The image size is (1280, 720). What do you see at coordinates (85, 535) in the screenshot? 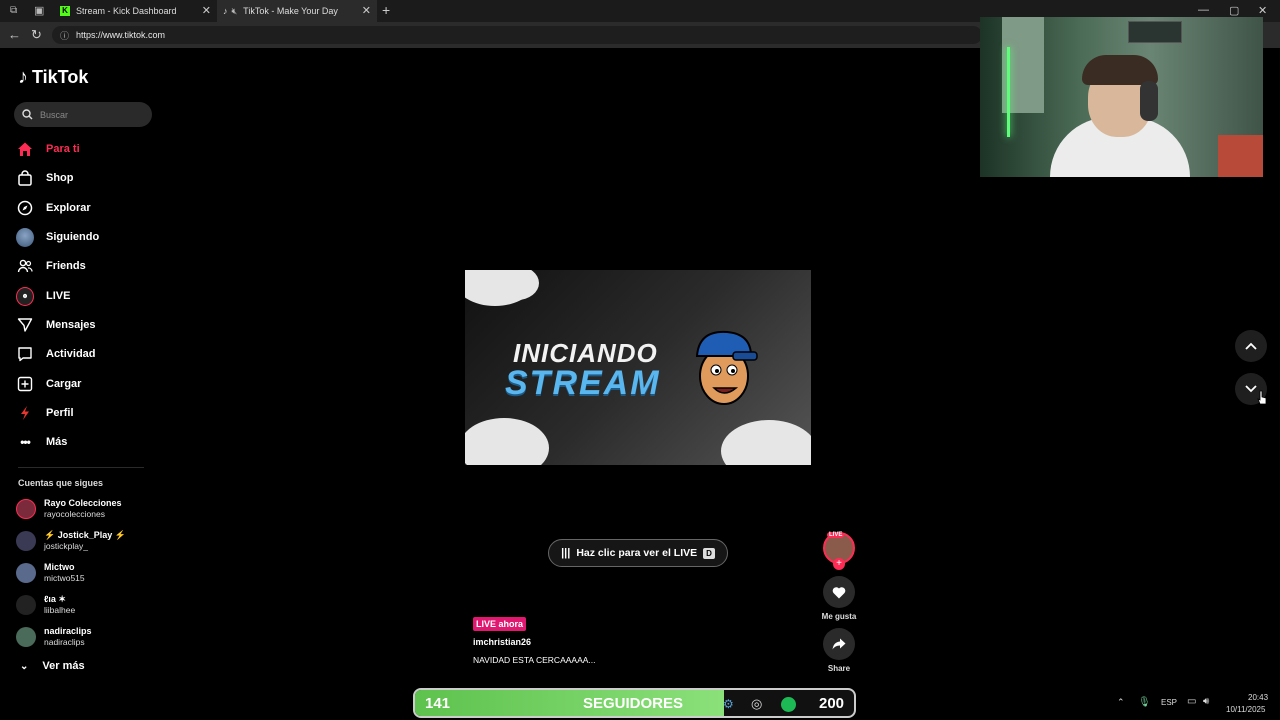
I see `account-name: ⚡ Jostick_Play ⚡` at bounding box center [85, 535].